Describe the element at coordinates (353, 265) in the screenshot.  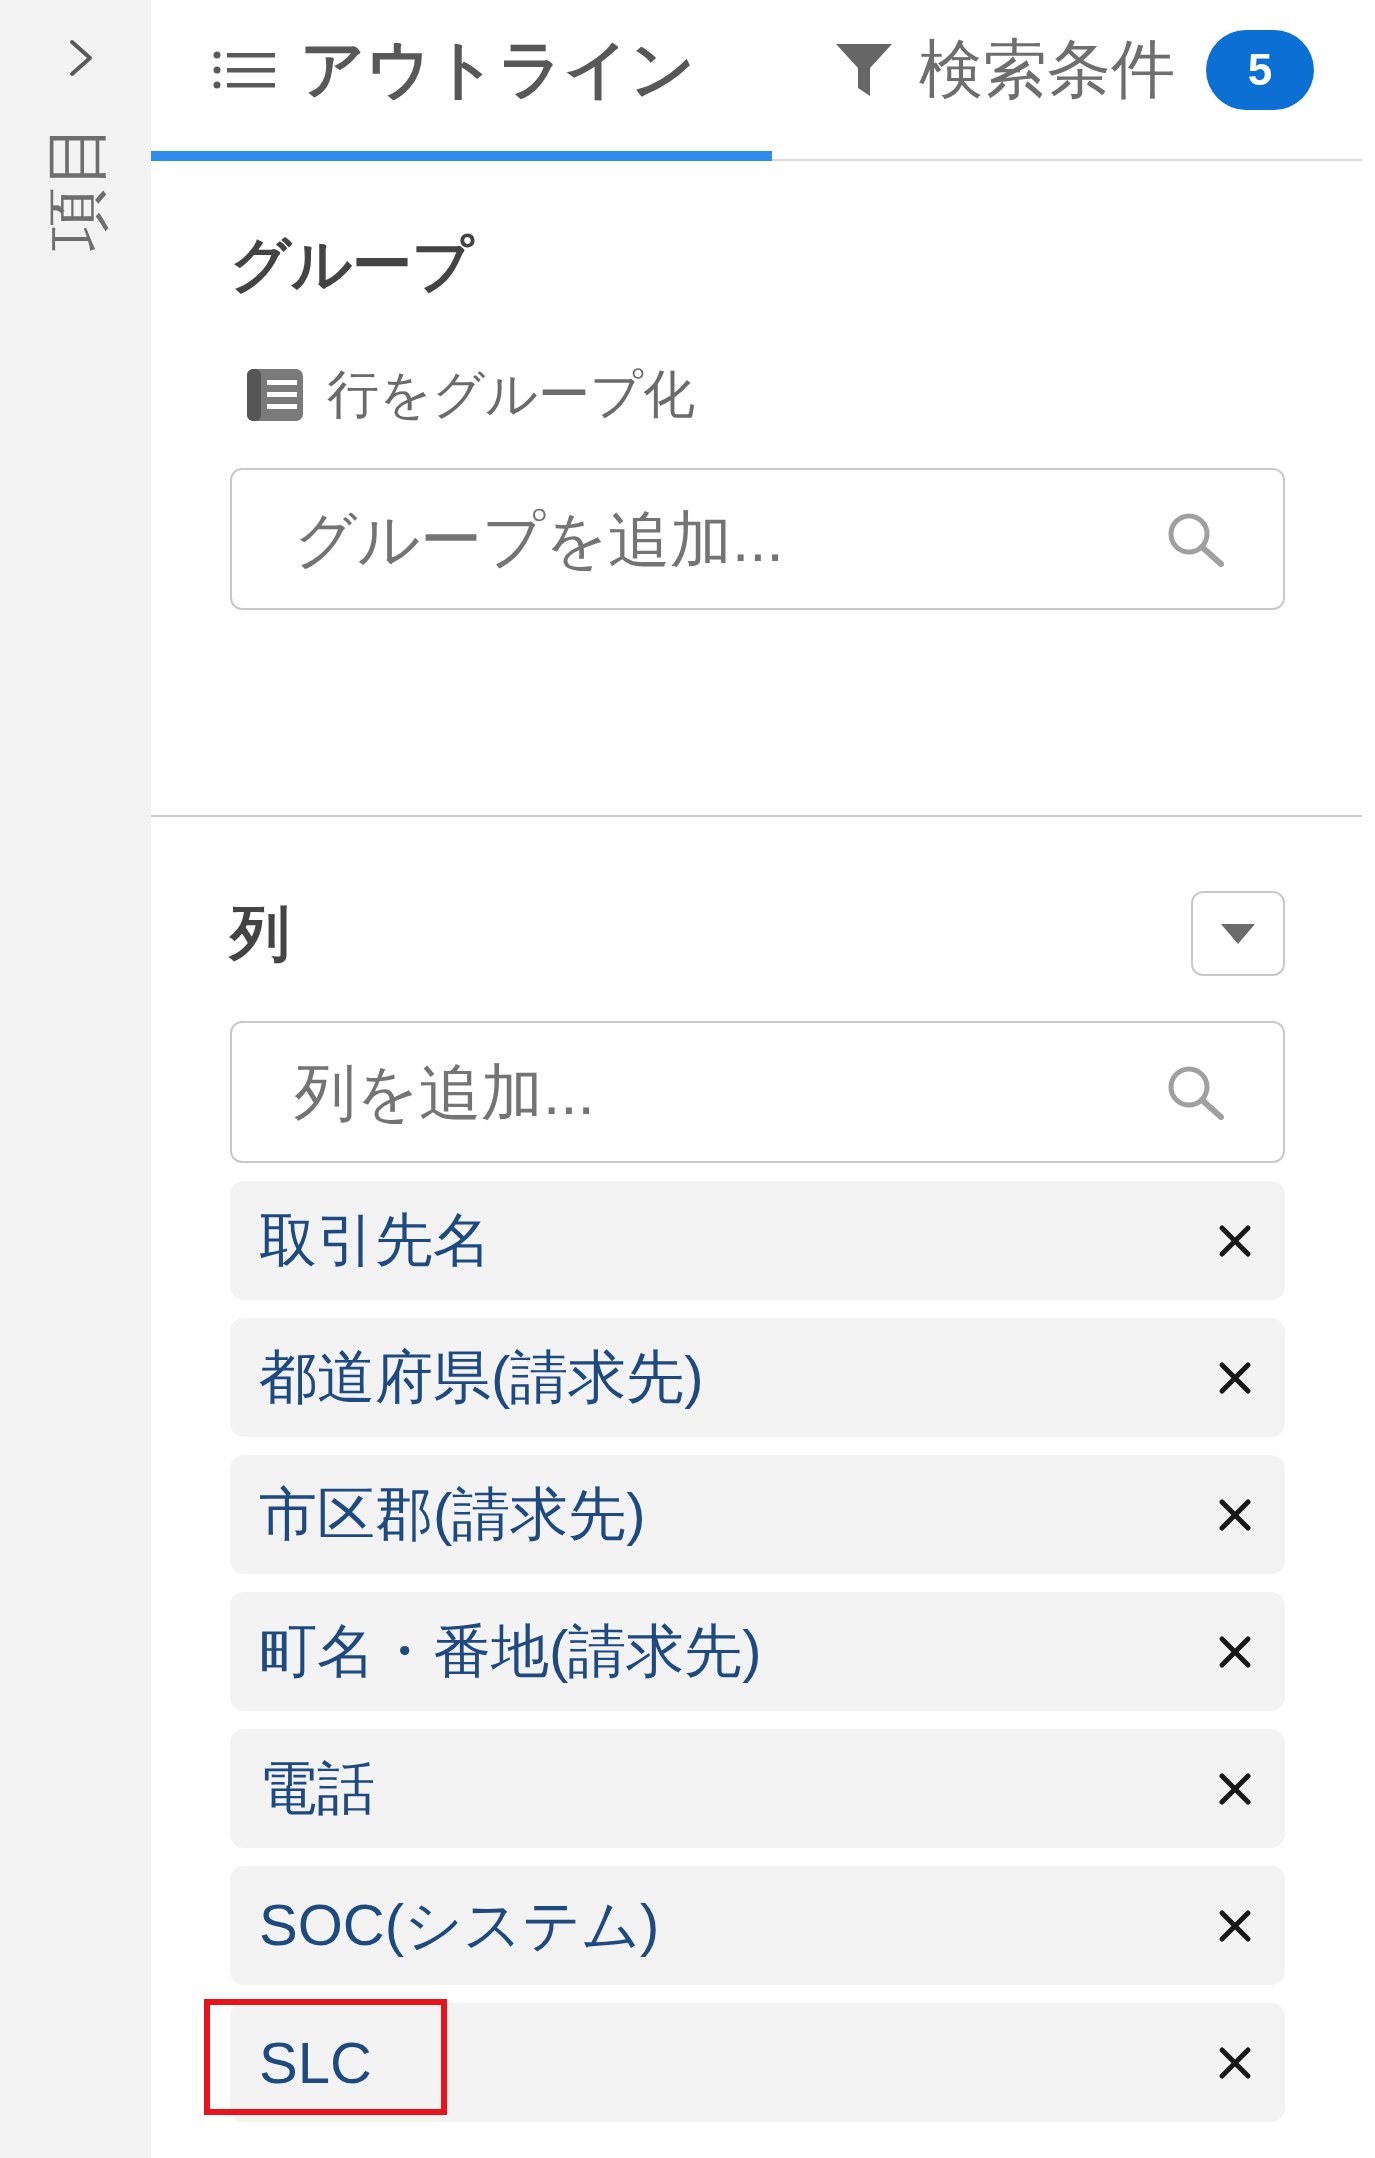
I see `section-title: グループ` at that location.